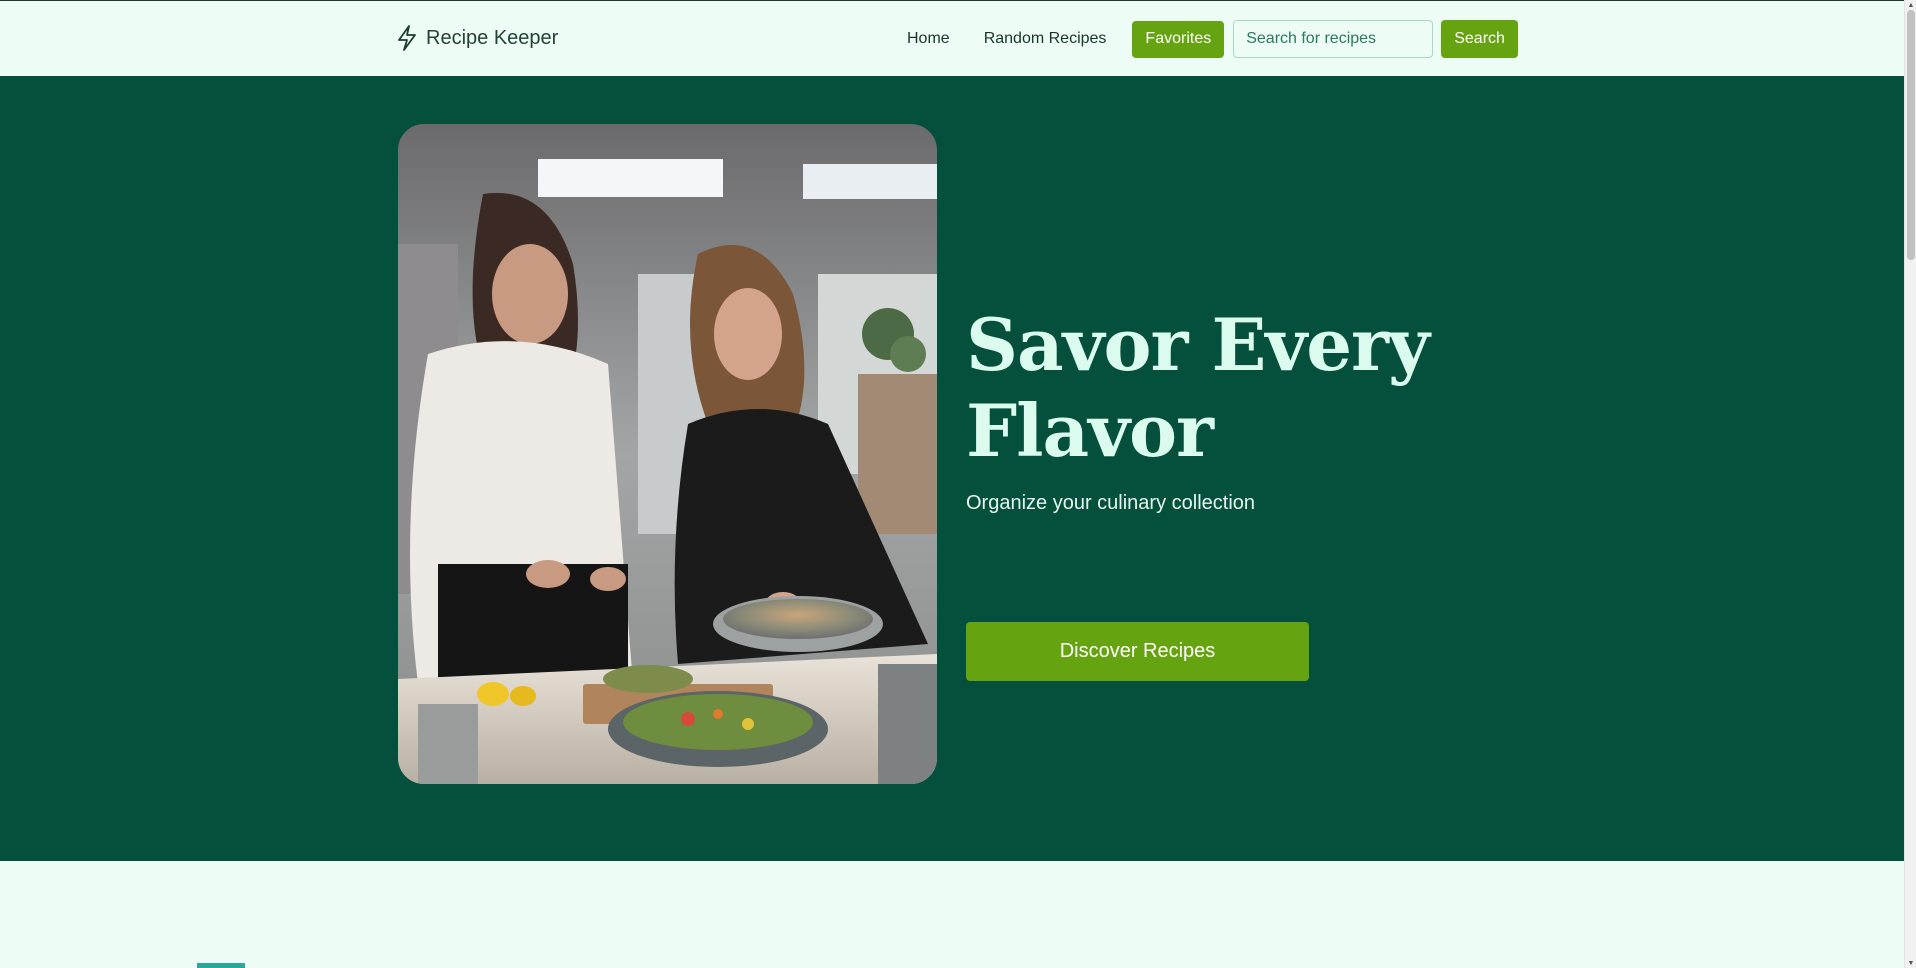 Image resolution: width=1916 pixels, height=968 pixels. I want to click on favorites-button: Favorites, so click(1178, 39).